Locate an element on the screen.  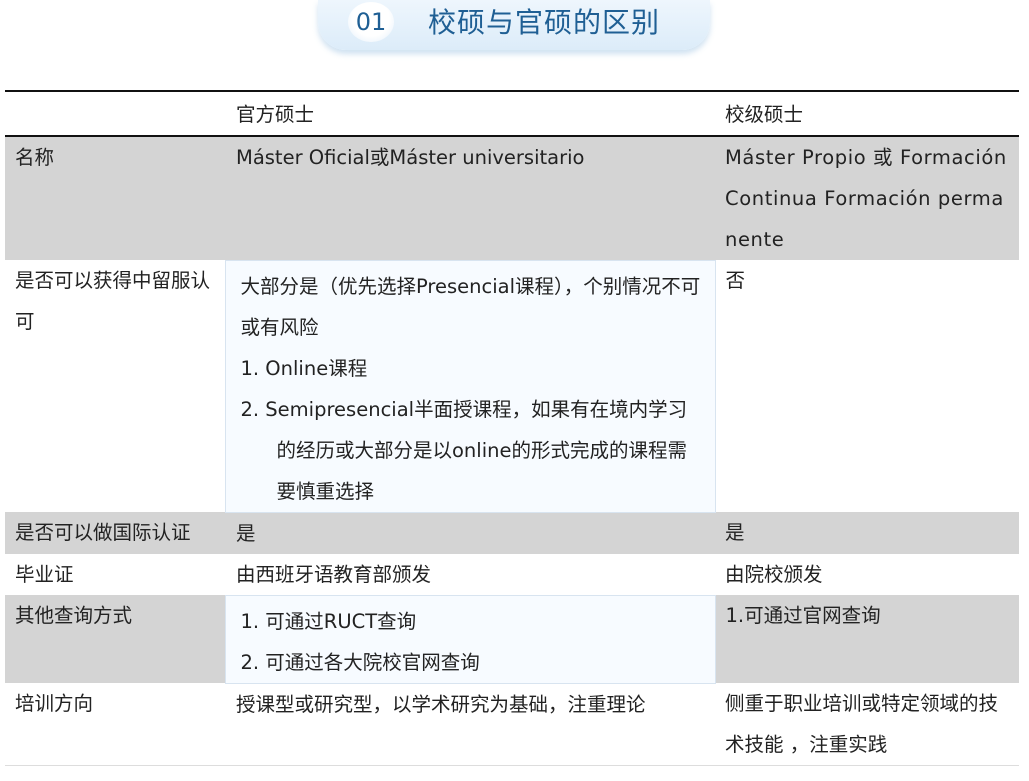
official-cell: 1. 可通过RUCT查询 2. 可通过各大院校官网查询 is located at coordinates (470, 639).